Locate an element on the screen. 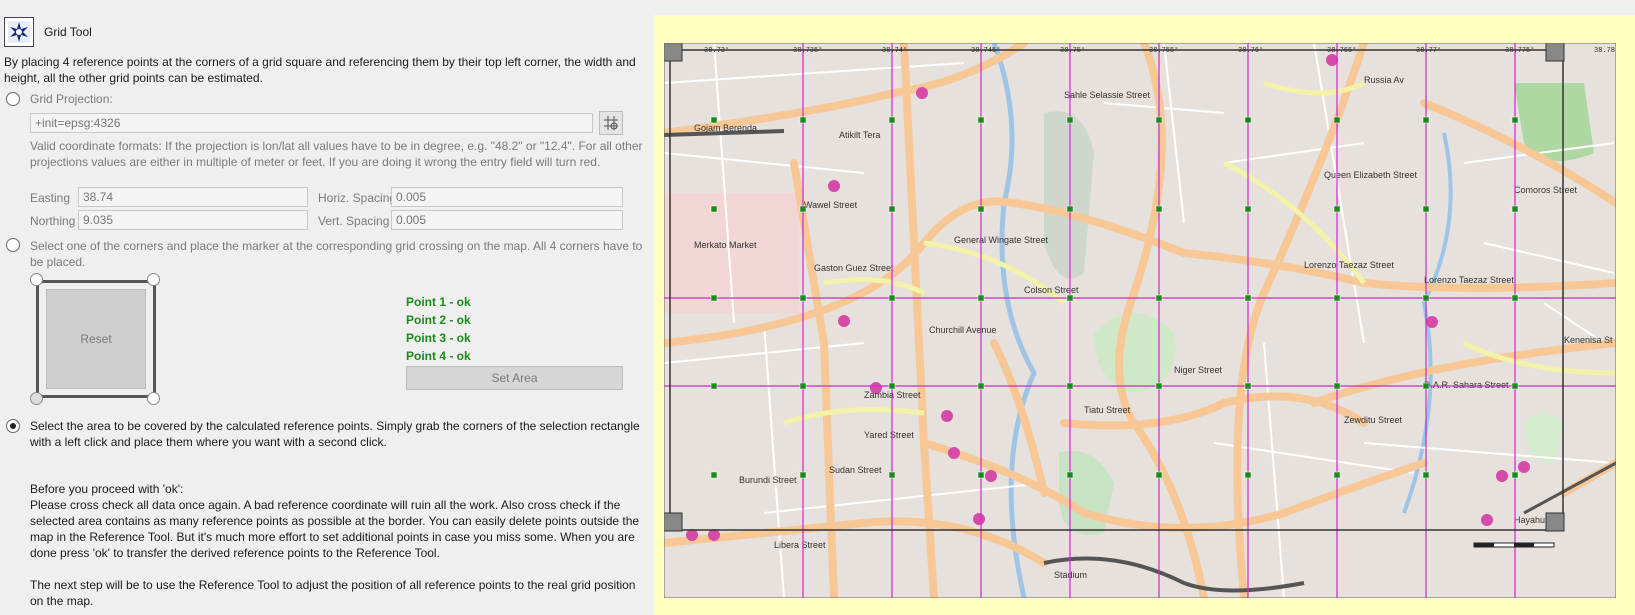 Image resolution: width=1635 pixels, height=615 pixels. reset-button: Reset is located at coordinates (96, 339).